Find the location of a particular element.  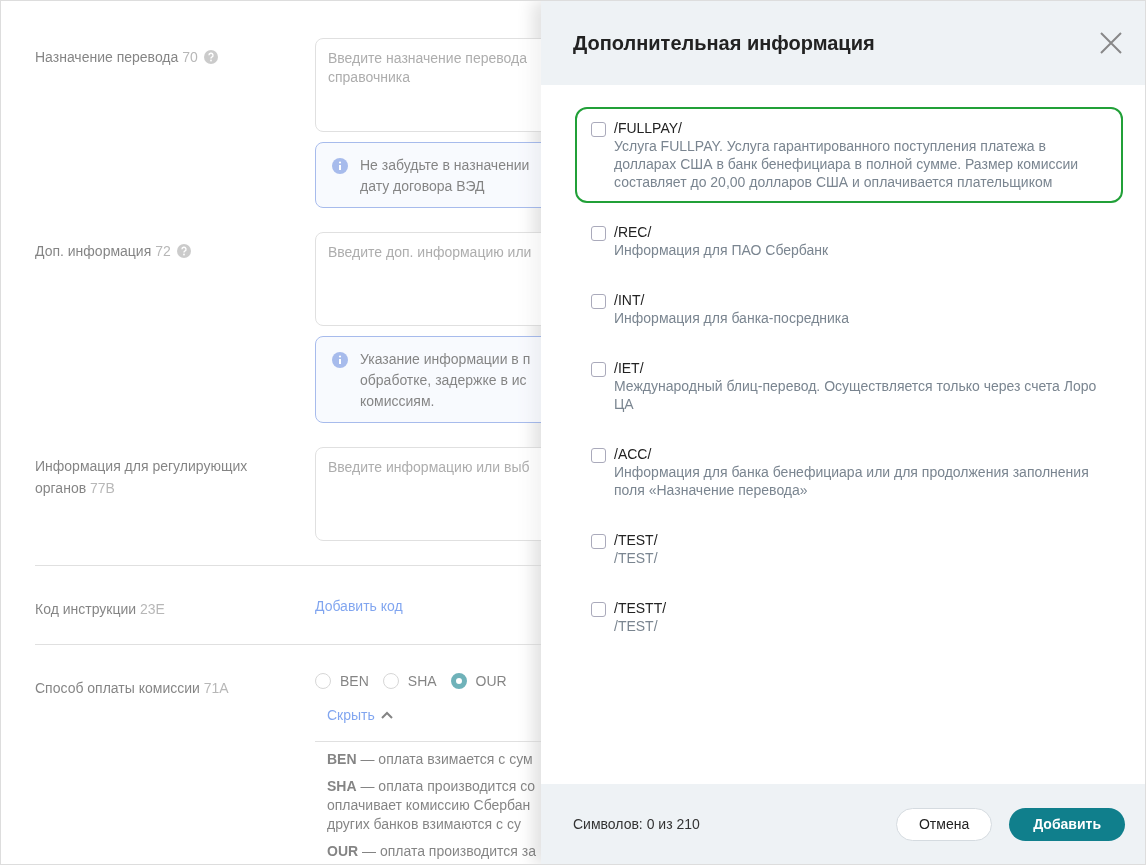

add-button: Добавить is located at coordinates (1067, 824).